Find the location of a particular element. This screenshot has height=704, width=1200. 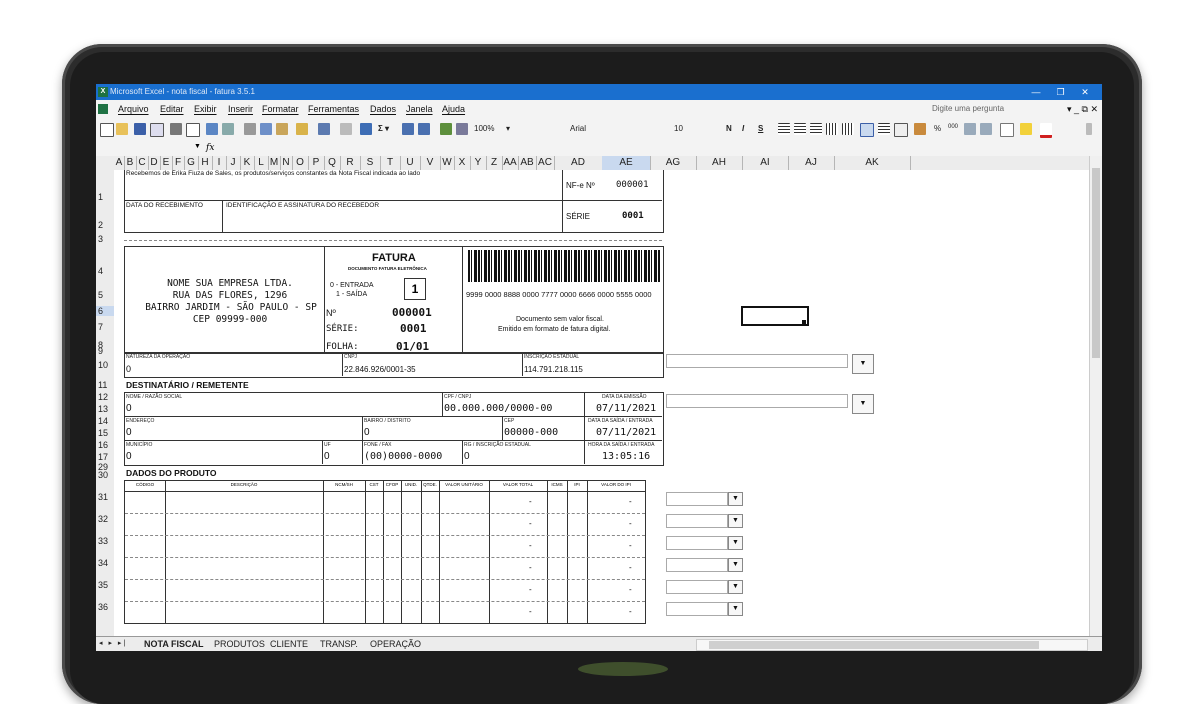

row-header: 30 is located at coordinates (103, 475).